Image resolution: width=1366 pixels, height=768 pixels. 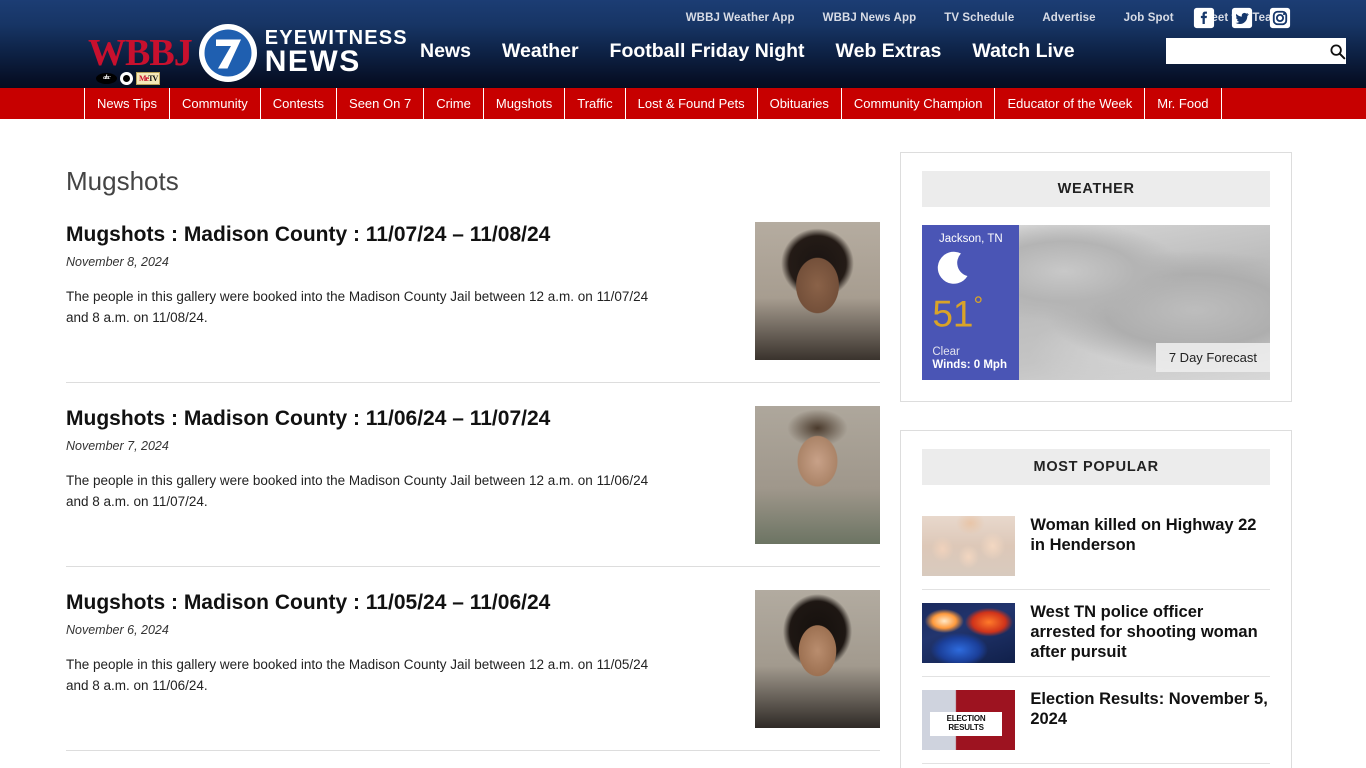 I want to click on section-nav-item-crime: Crime, so click(x=454, y=103).